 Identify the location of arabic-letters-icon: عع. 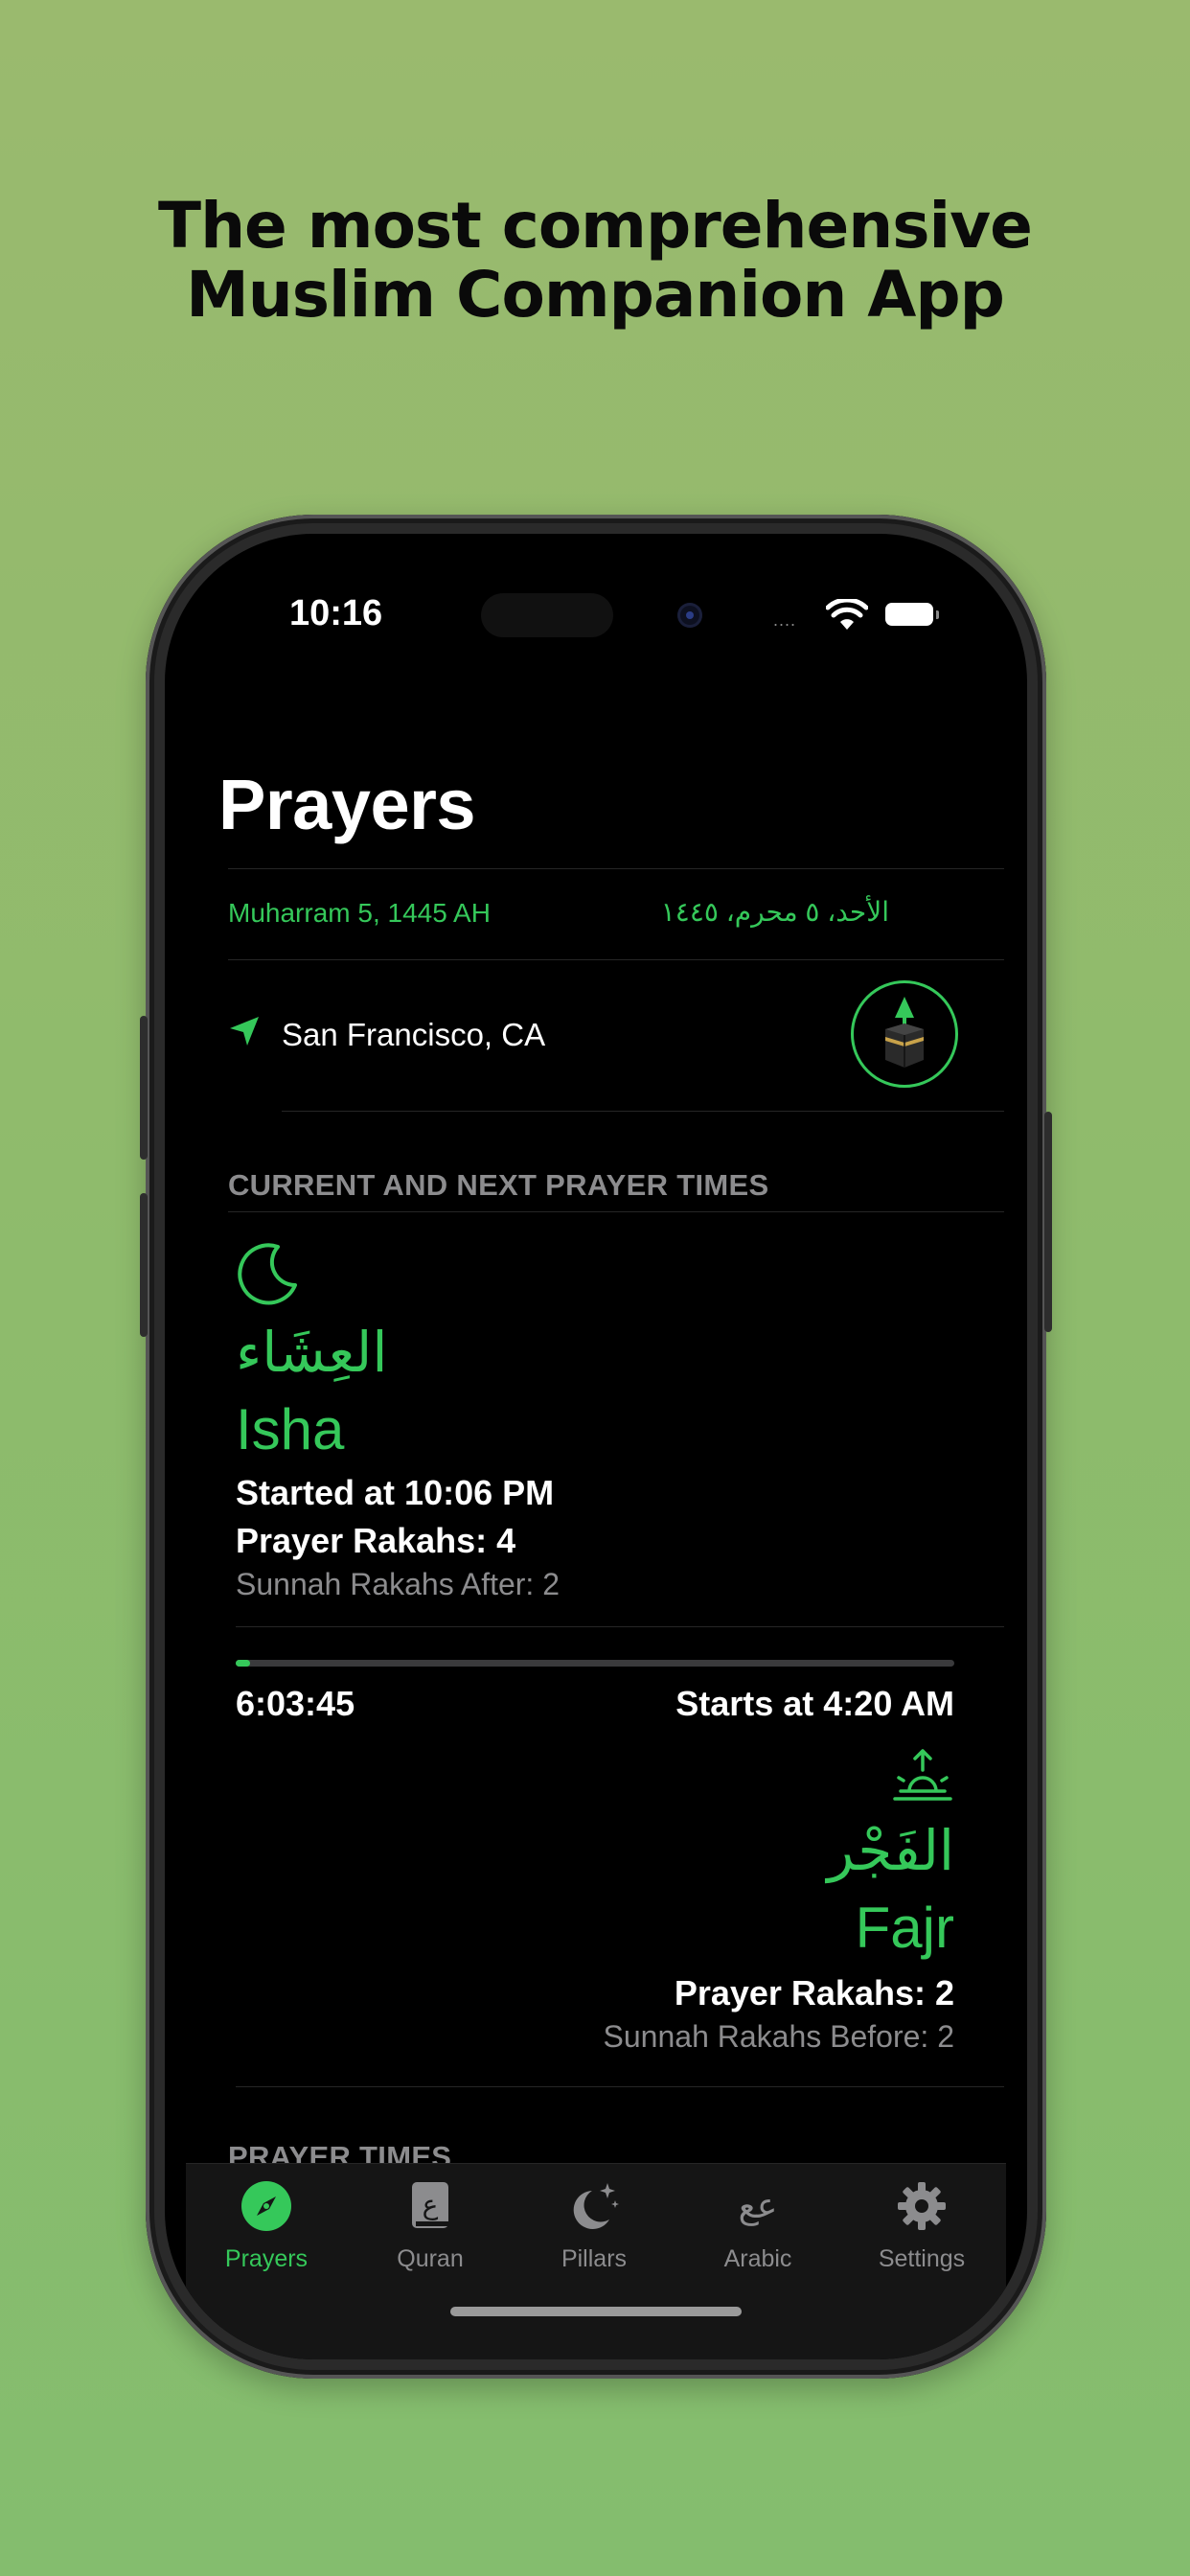
(759, 2206).